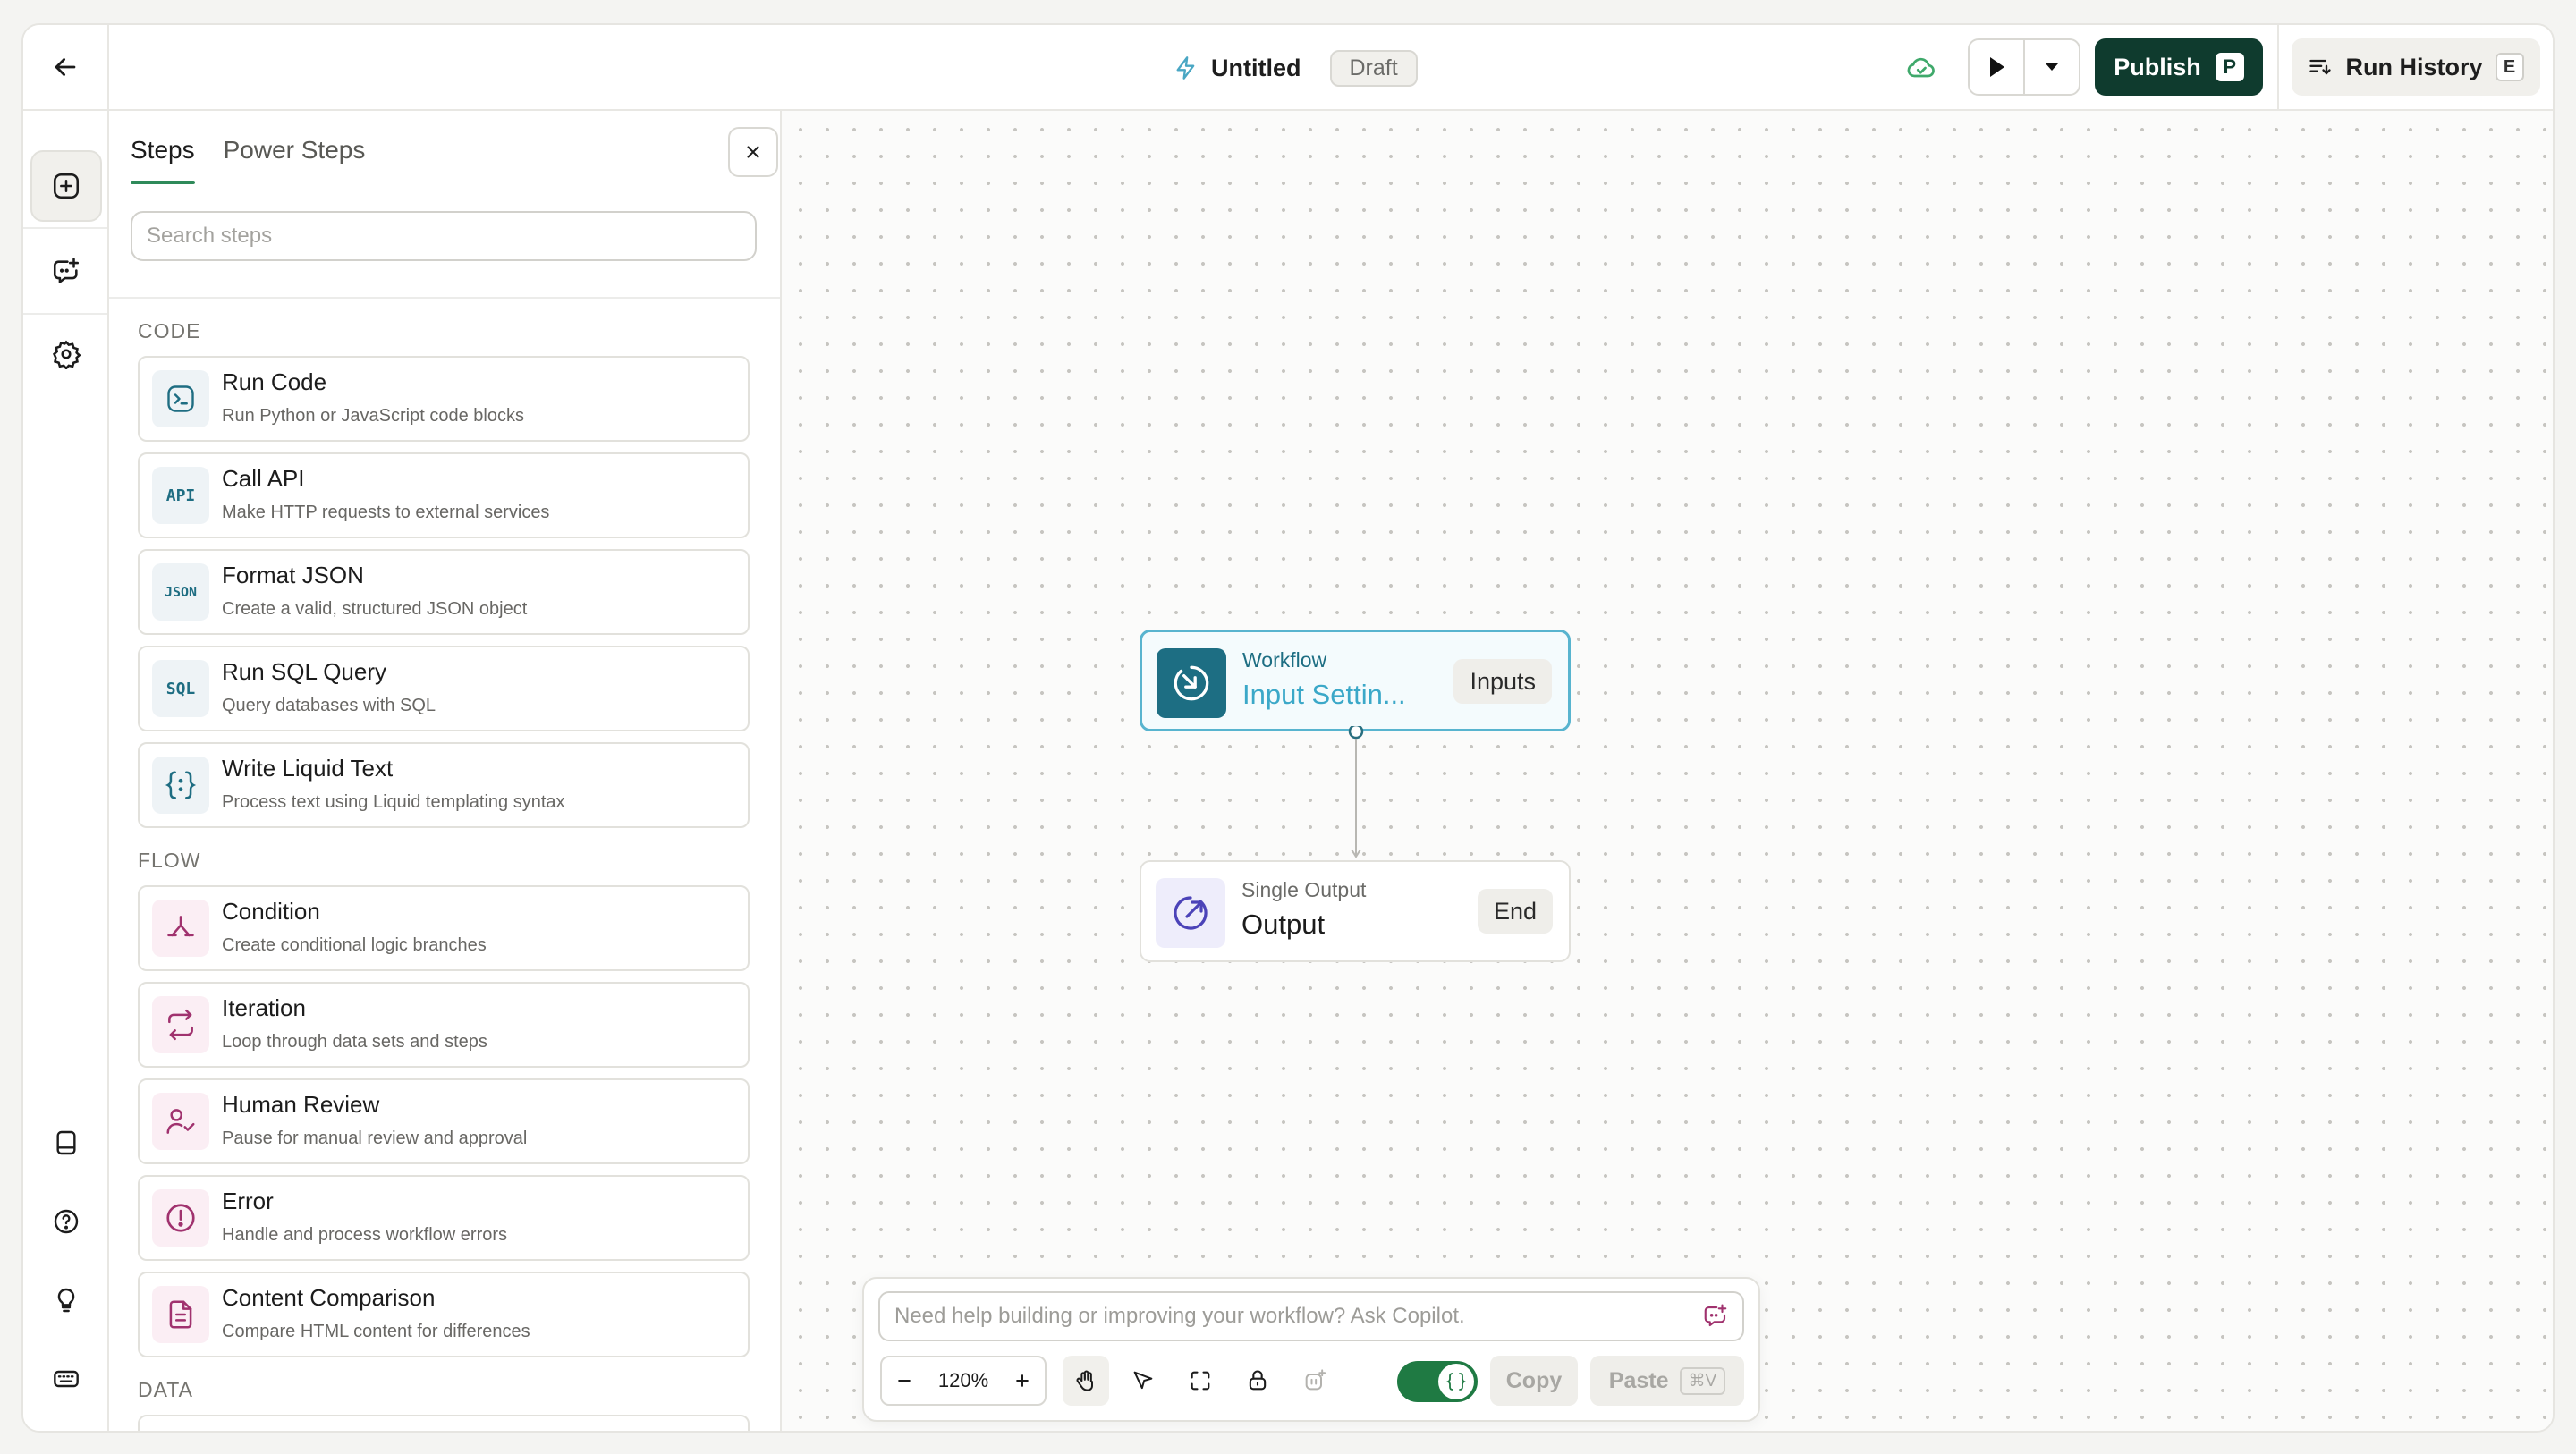 The width and height of the screenshot is (2576, 1454). What do you see at coordinates (1190, 913) in the screenshot?
I see `arrow-out-circle-icon` at bounding box center [1190, 913].